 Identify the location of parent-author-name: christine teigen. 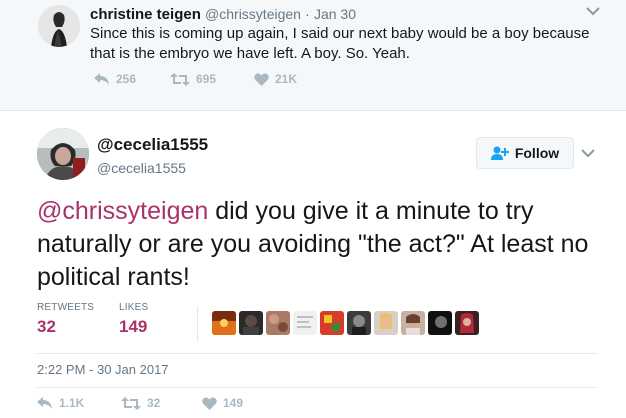
(145, 14).